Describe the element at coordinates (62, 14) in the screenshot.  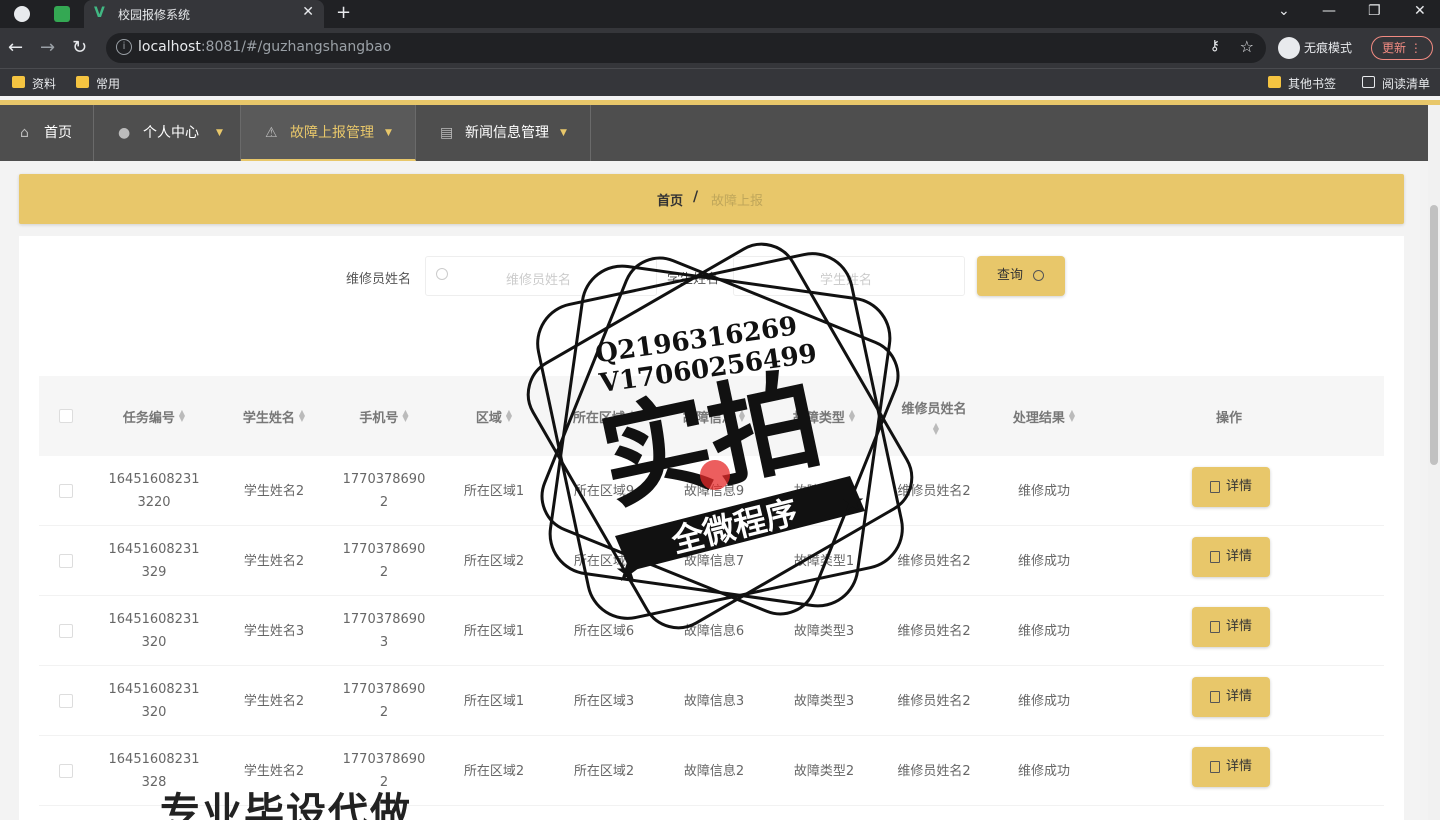
I see `app-tab-icon` at that location.